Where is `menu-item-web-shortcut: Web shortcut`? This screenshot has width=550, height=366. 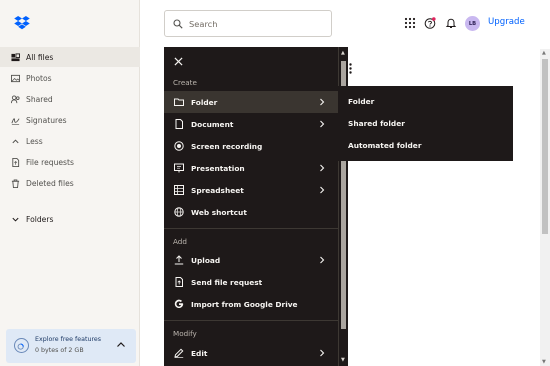 menu-item-web-shortcut: Web shortcut is located at coordinates (251, 212).